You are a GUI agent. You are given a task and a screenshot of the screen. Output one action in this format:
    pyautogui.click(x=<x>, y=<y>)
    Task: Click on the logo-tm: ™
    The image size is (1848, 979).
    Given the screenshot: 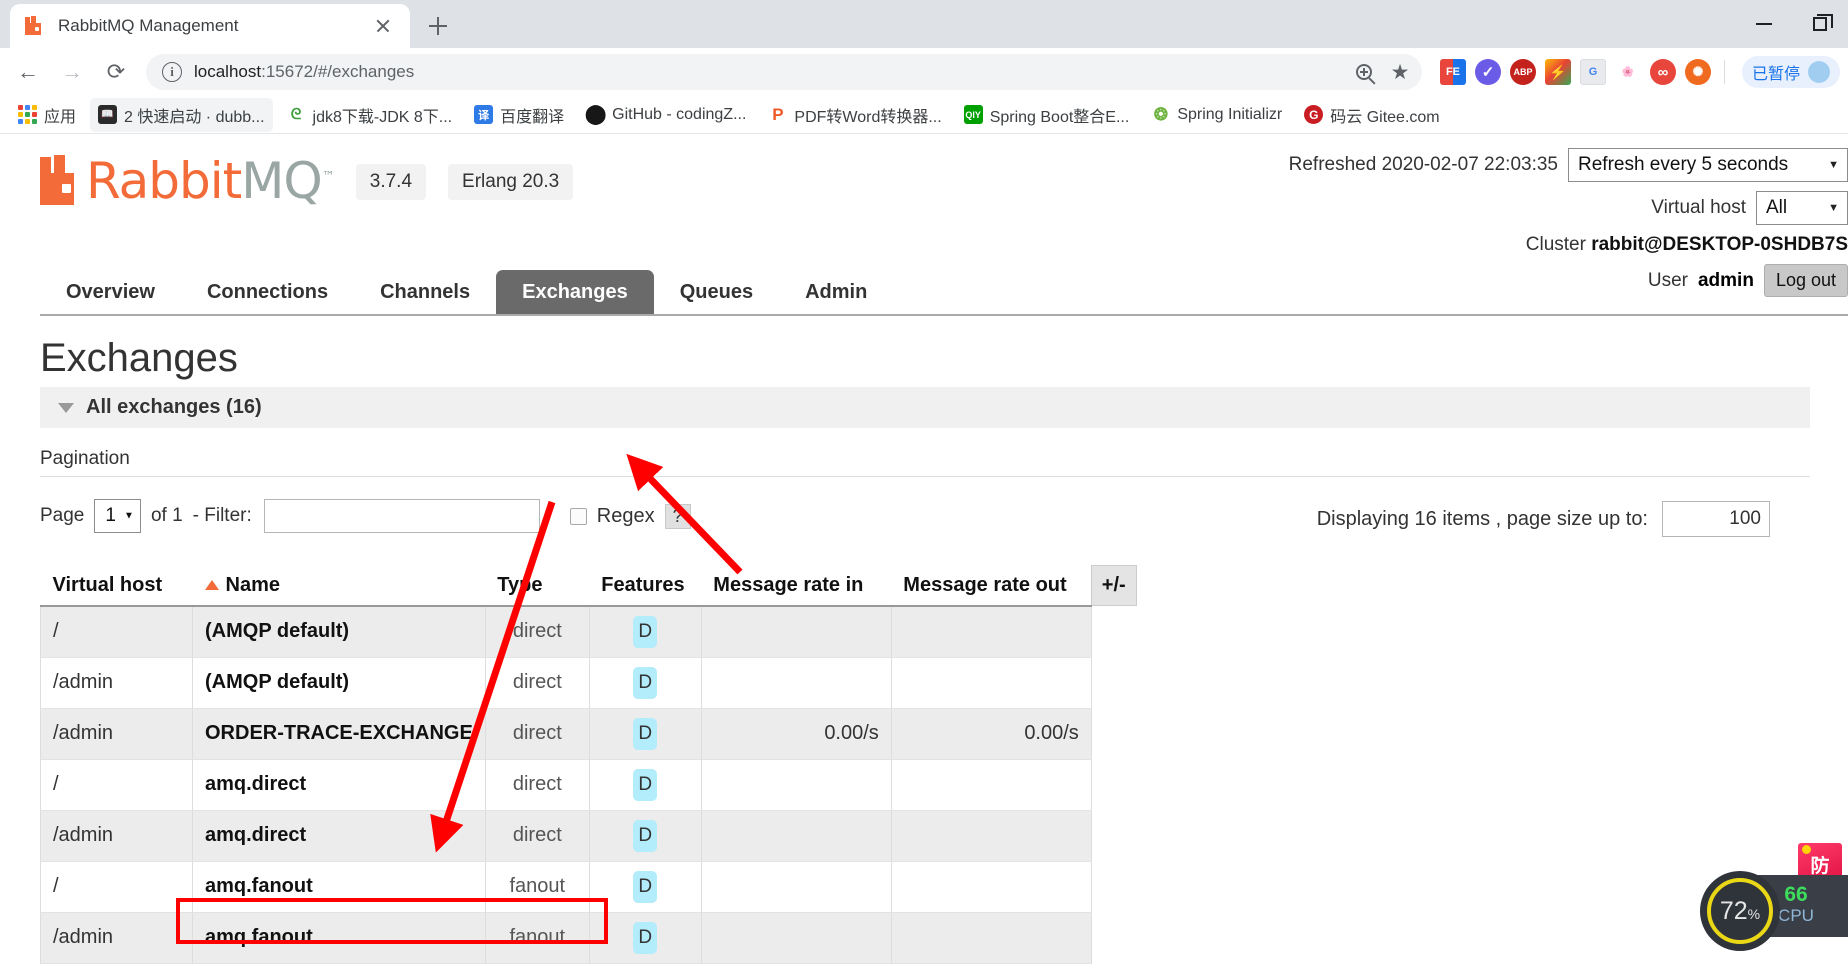 What is the action you would take?
    pyautogui.click(x=328, y=177)
    